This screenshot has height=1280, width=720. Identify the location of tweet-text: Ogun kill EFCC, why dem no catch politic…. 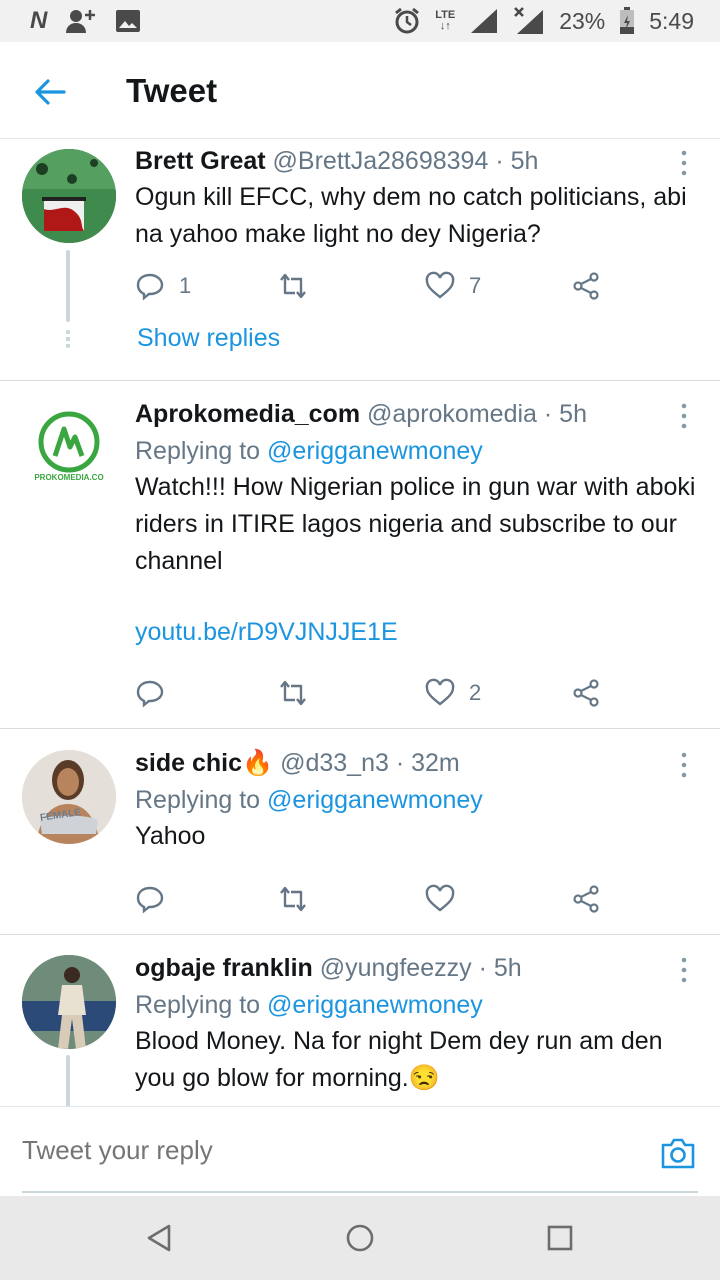
(411, 215).